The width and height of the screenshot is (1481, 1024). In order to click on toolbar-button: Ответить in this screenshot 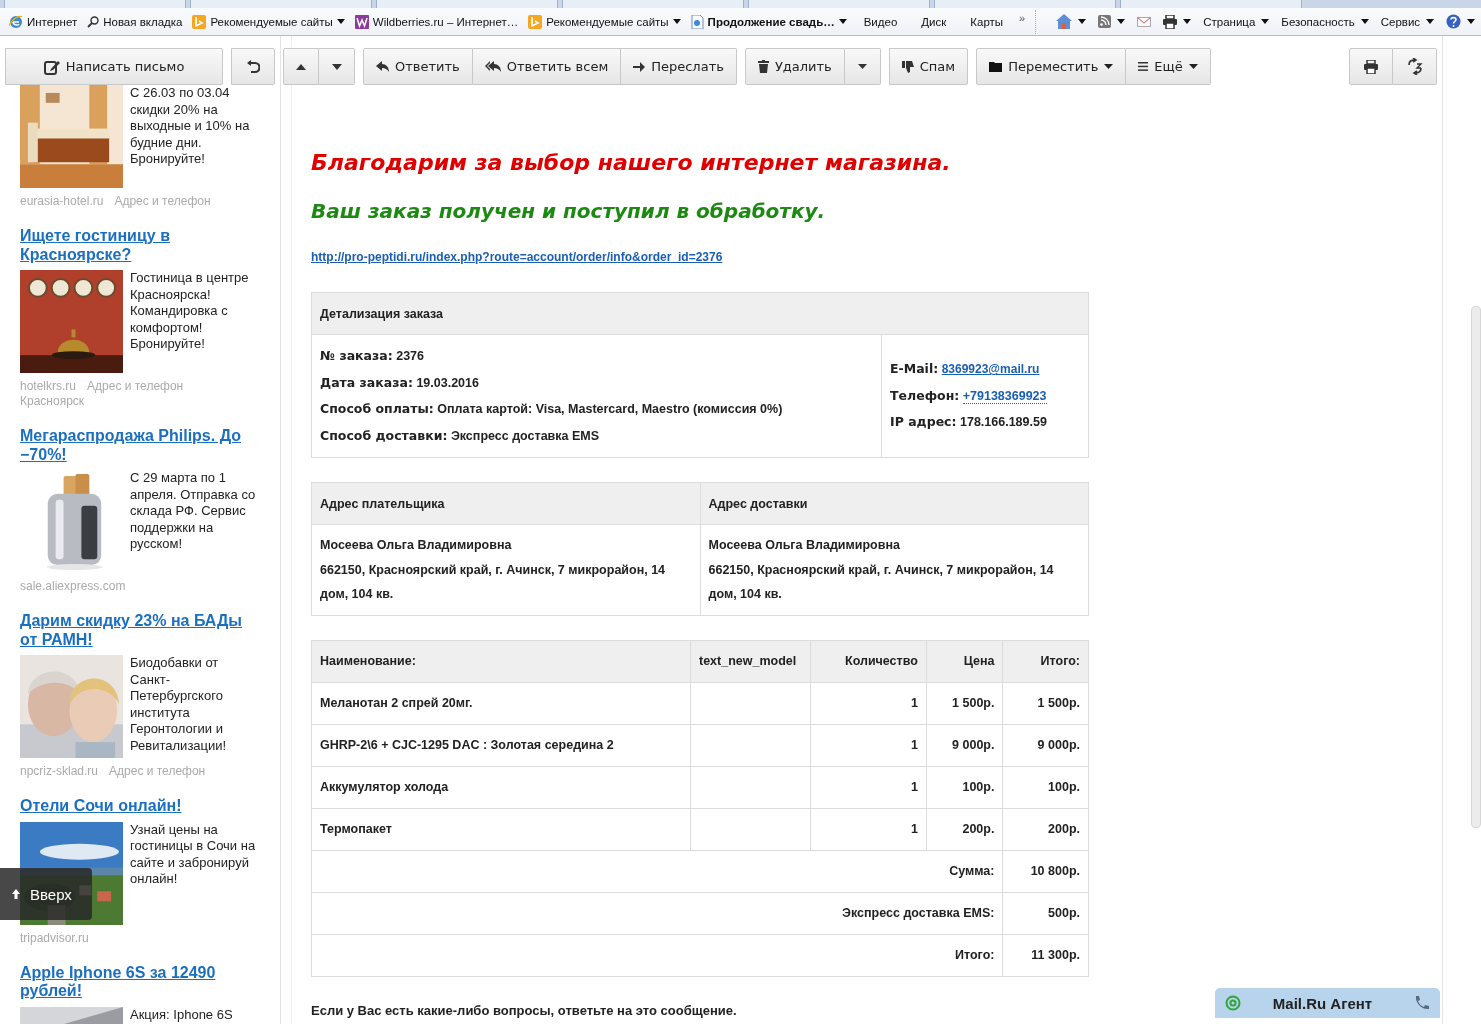, I will do `click(418, 66)`.